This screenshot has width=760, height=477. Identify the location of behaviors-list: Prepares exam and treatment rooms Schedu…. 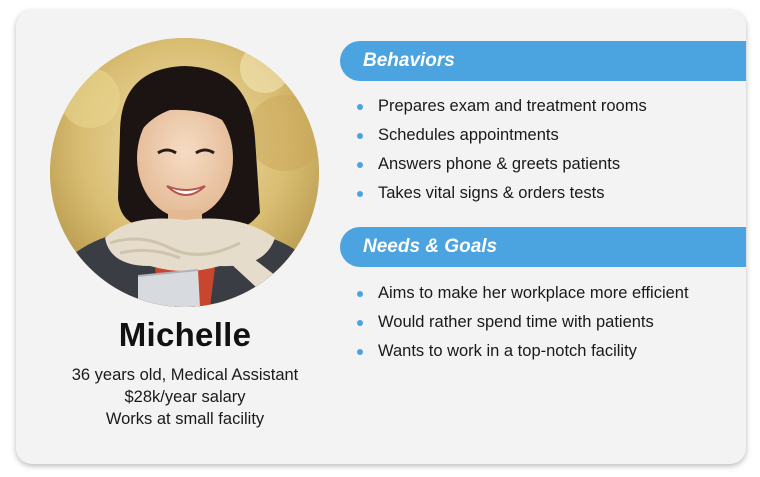
(501, 150).